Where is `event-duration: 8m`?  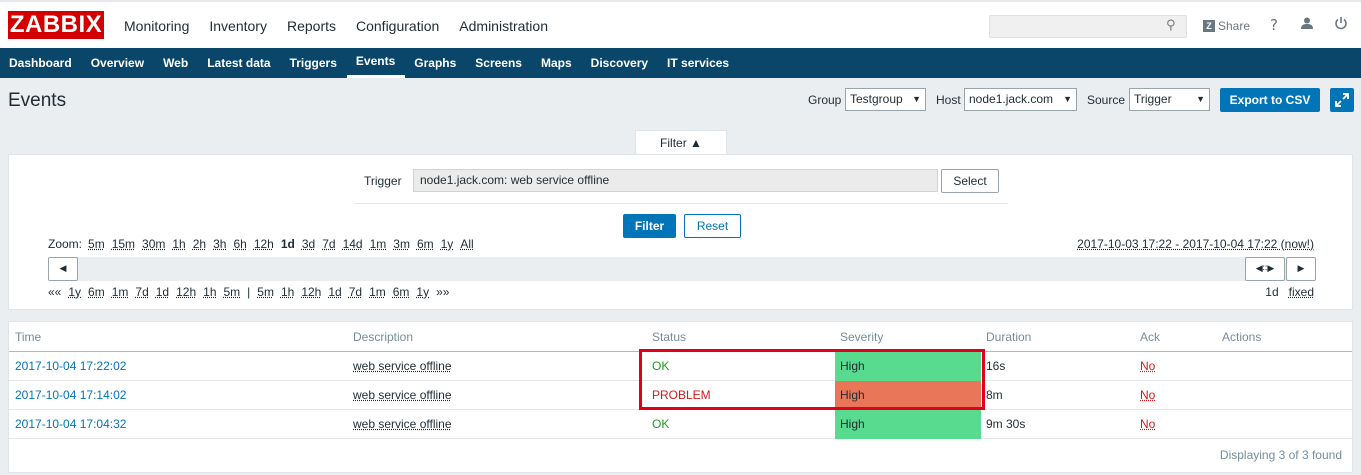
event-duration: 8m is located at coordinates (994, 395).